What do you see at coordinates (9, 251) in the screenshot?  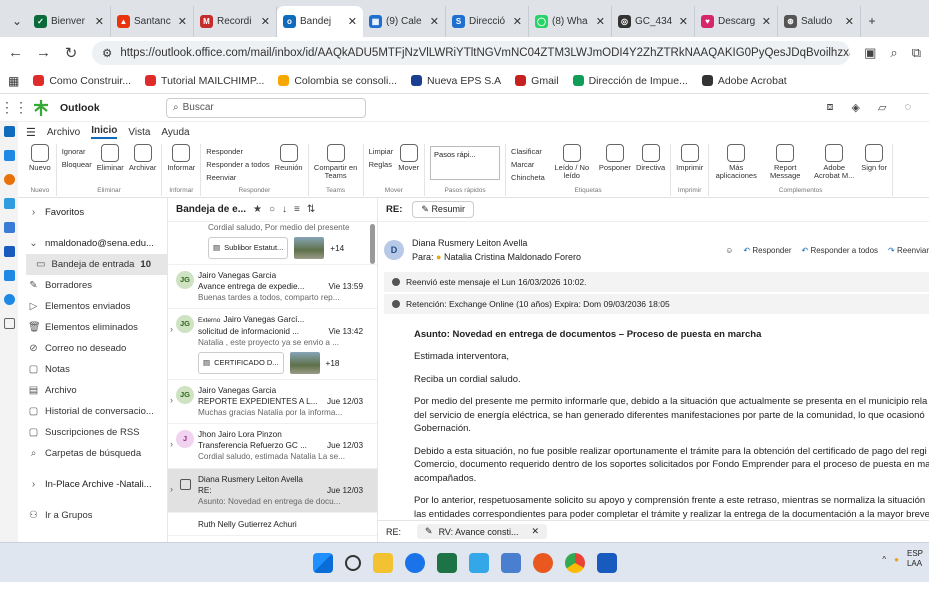 I see `word-app-icon` at bounding box center [9, 251].